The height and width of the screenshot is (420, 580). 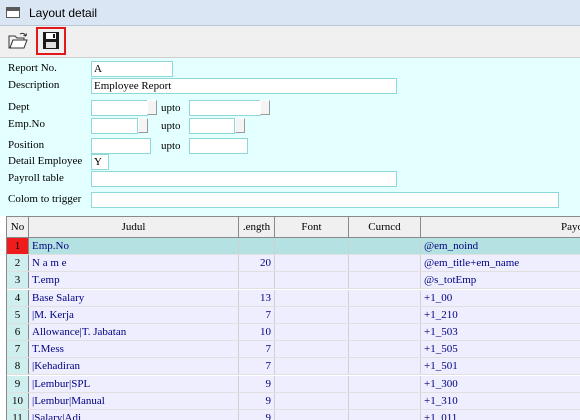 I want to click on description-field: Employee Report, so click(x=244, y=86).